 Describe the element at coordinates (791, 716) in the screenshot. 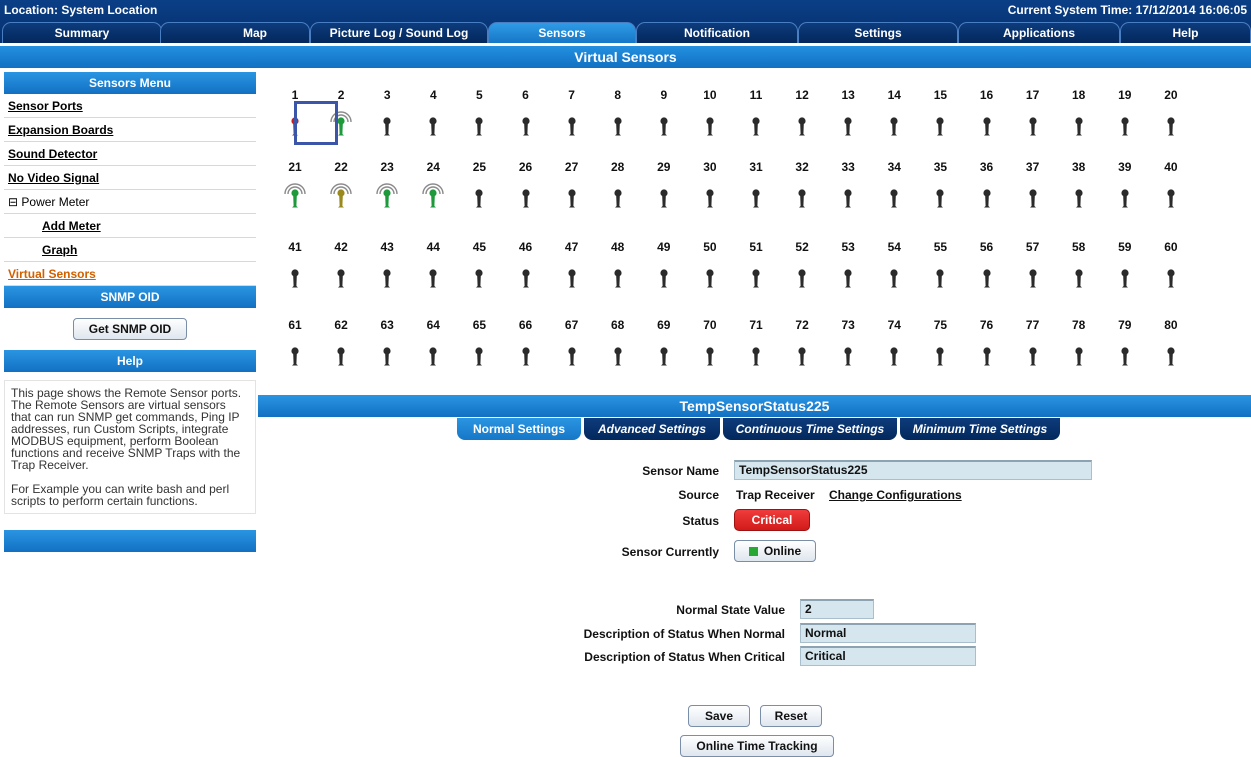

I see `reset-button: Reset` at that location.